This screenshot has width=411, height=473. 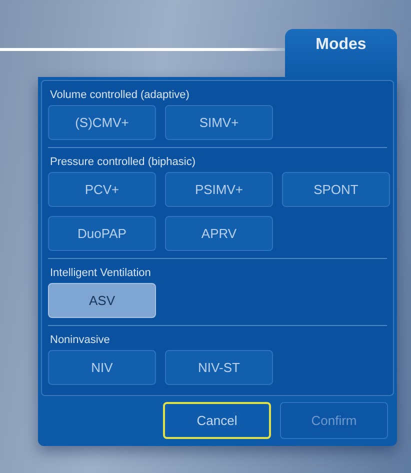 I want to click on mode-button: NIV, so click(x=102, y=367).